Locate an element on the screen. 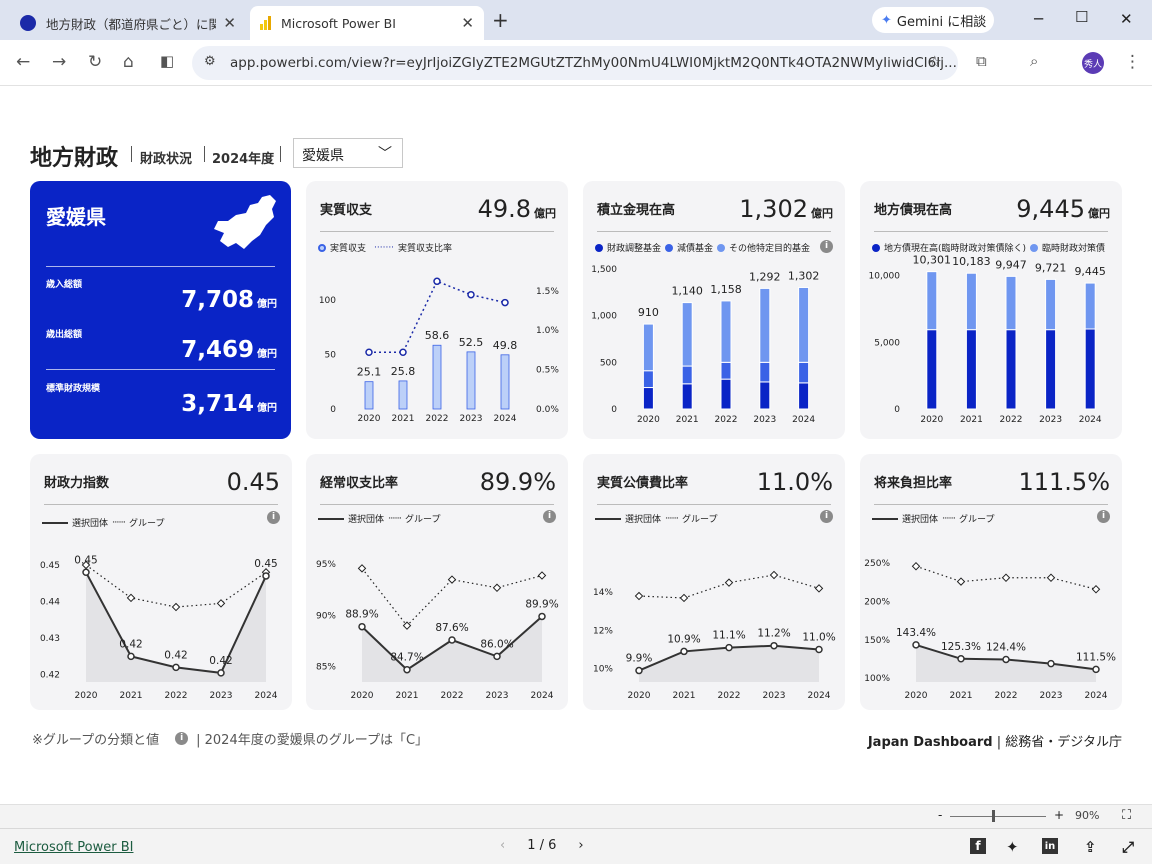 This screenshot has height=864, width=1152. back-icon: ← is located at coordinates (23, 62).